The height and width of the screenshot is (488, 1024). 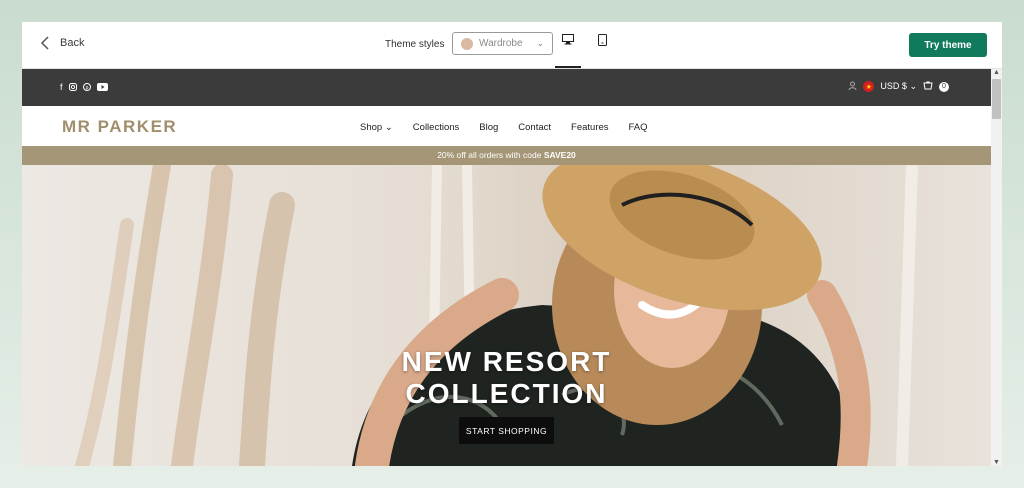 I want to click on start-shopping-button: START SHOPPING, so click(x=506, y=430).